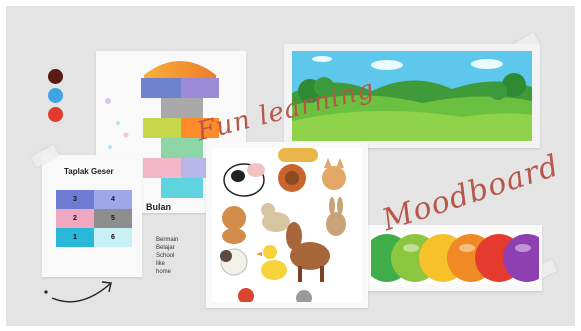 The width and height of the screenshot is (581, 331). I want to click on taplak-grid: 3 4 2 5 1 6, so click(94, 218).